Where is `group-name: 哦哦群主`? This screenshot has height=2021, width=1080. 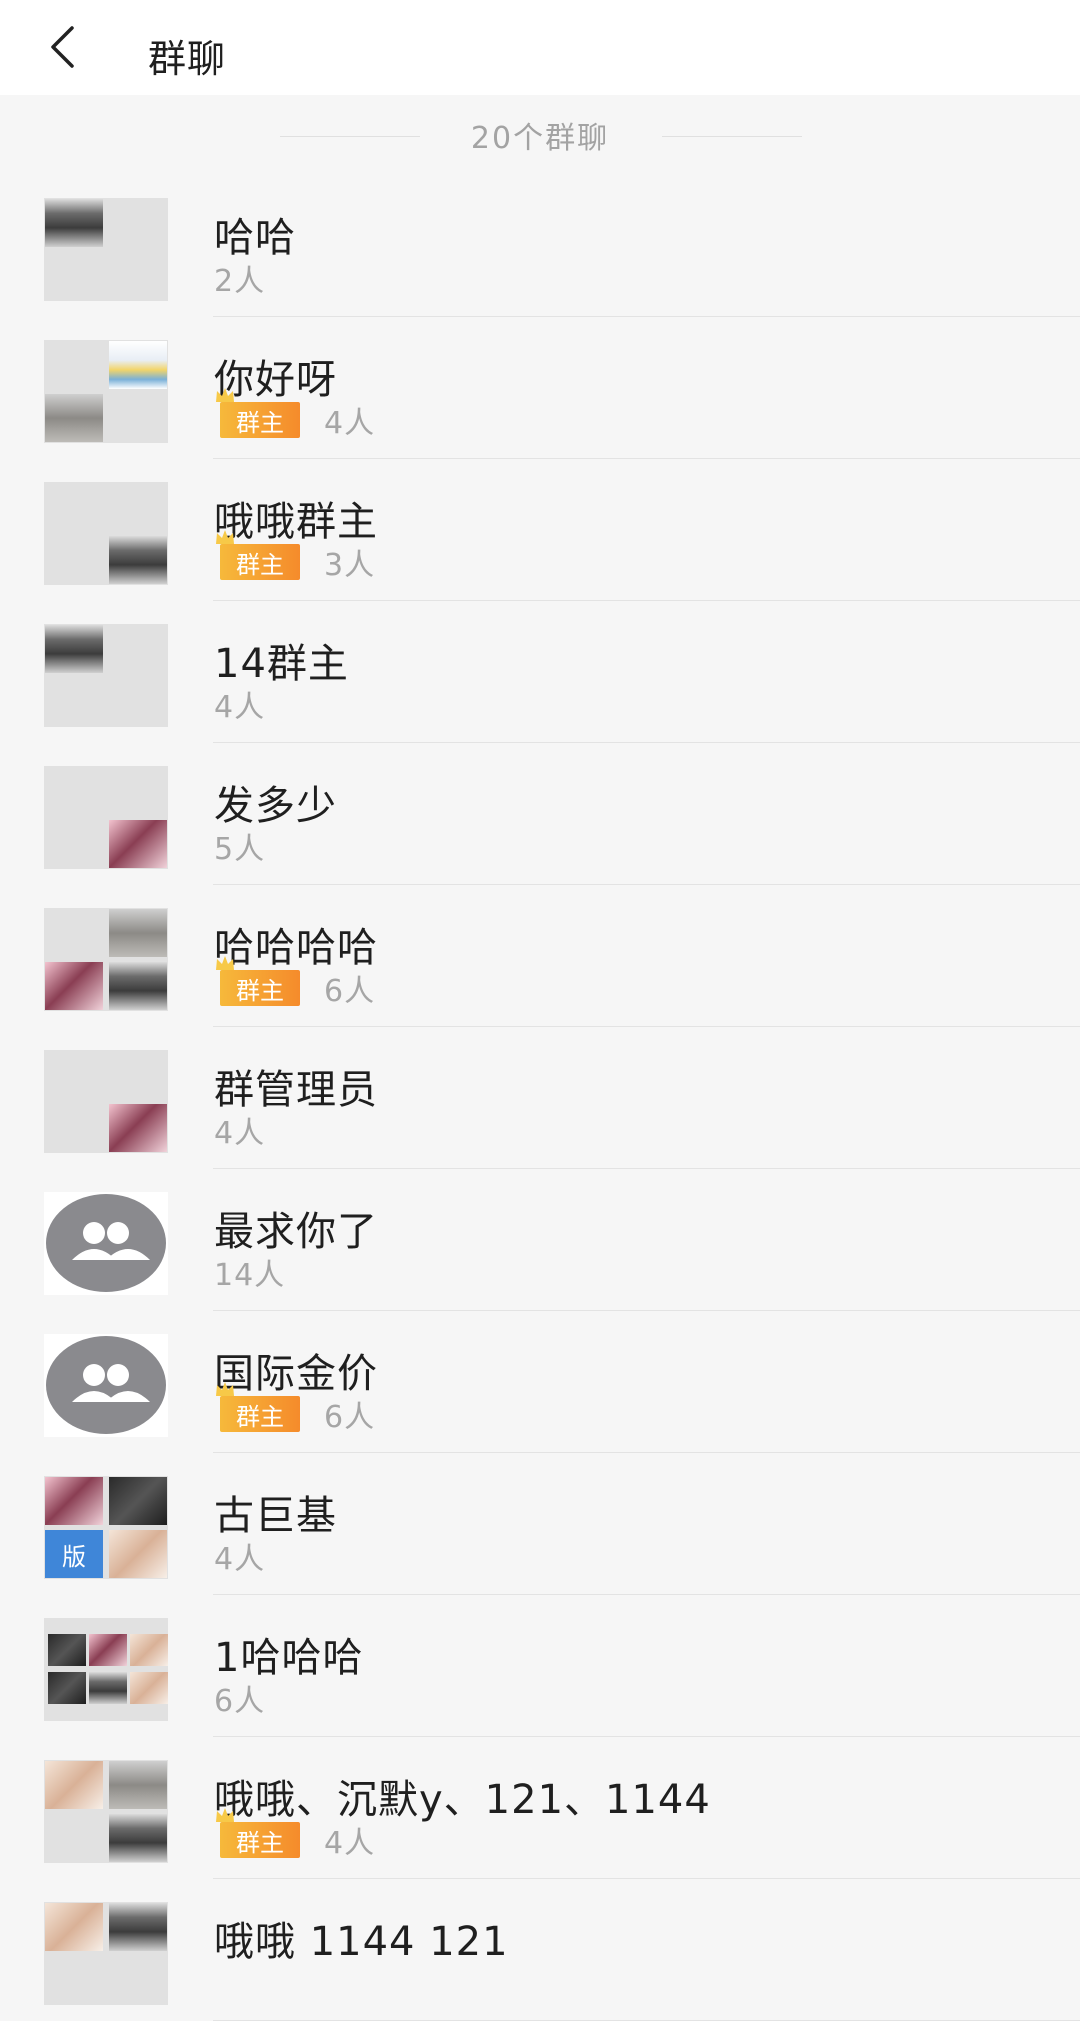 group-name: 哦哦群主 is located at coordinates (296, 522).